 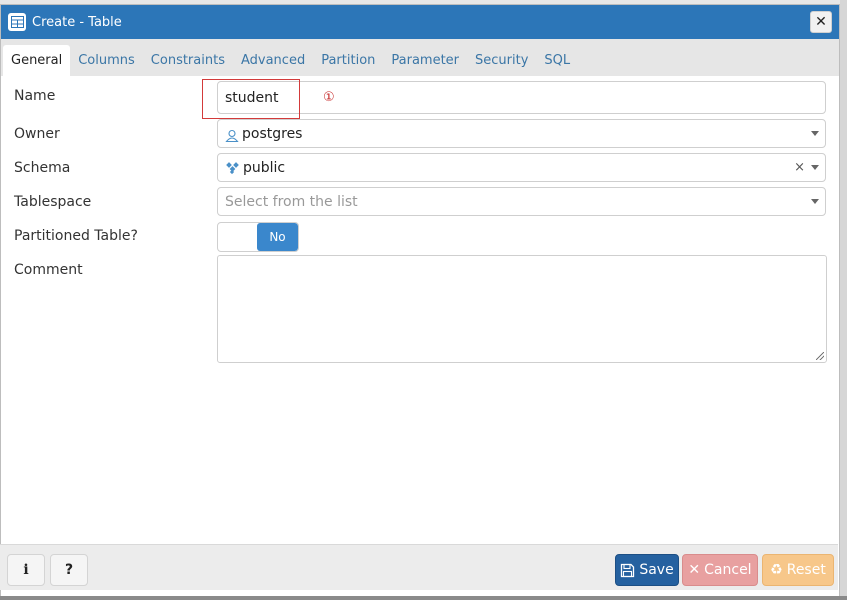 What do you see at coordinates (820, 356) in the screenshot?
I see `resize-handle-icon` at bounding box center [820, 356].